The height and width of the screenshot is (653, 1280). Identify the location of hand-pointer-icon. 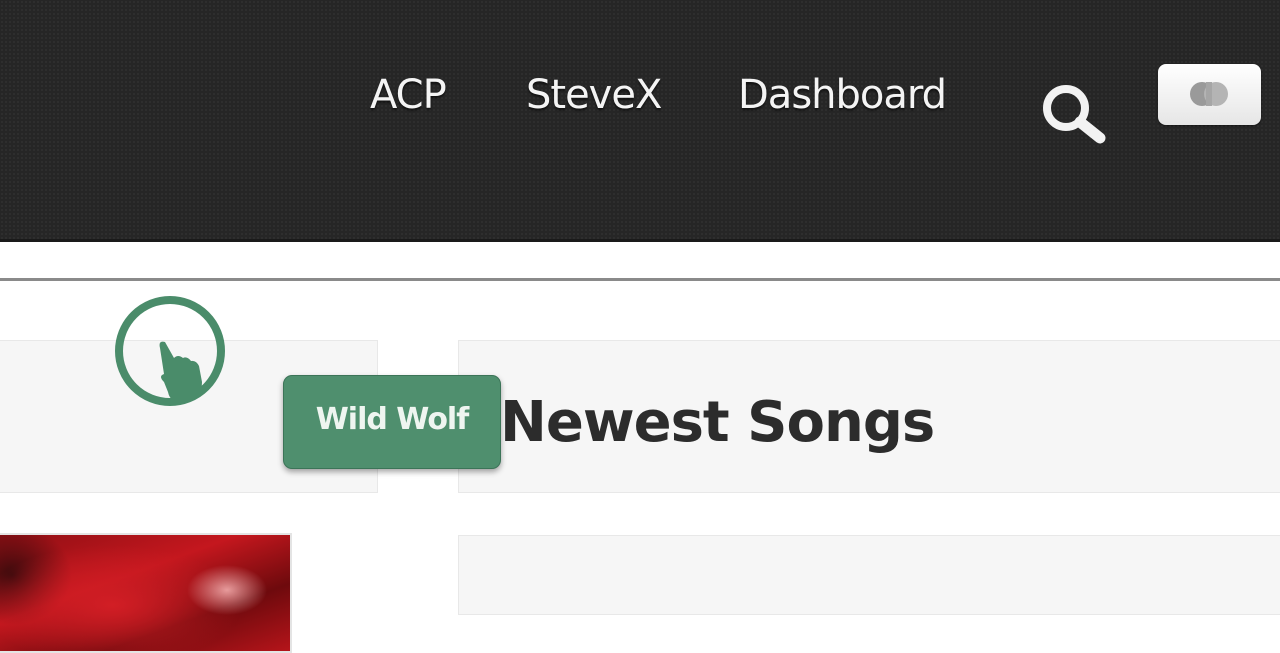
(170, 351).